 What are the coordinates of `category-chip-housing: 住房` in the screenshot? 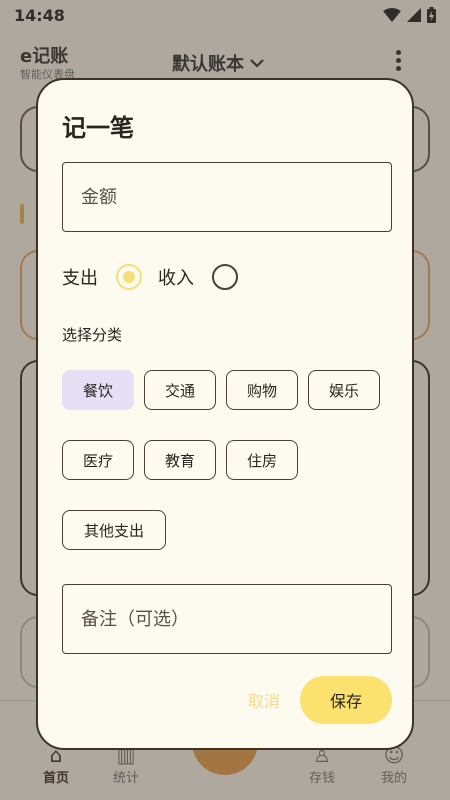 It's located at (262, 460).